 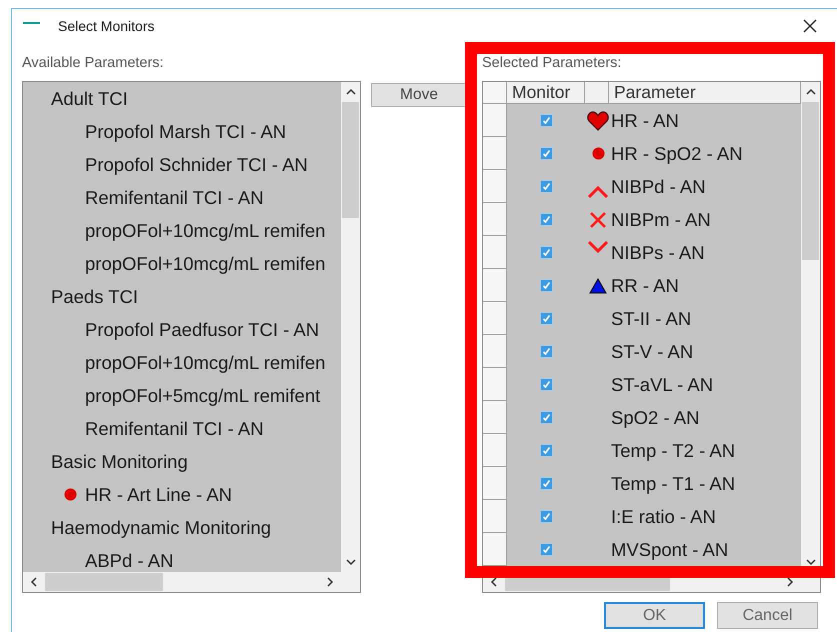 What do you see at coordinates (663, 516) in the screenshot?
I see `parameter-cell-text: I:E ratio - AN` at bounding box center [663, 516].